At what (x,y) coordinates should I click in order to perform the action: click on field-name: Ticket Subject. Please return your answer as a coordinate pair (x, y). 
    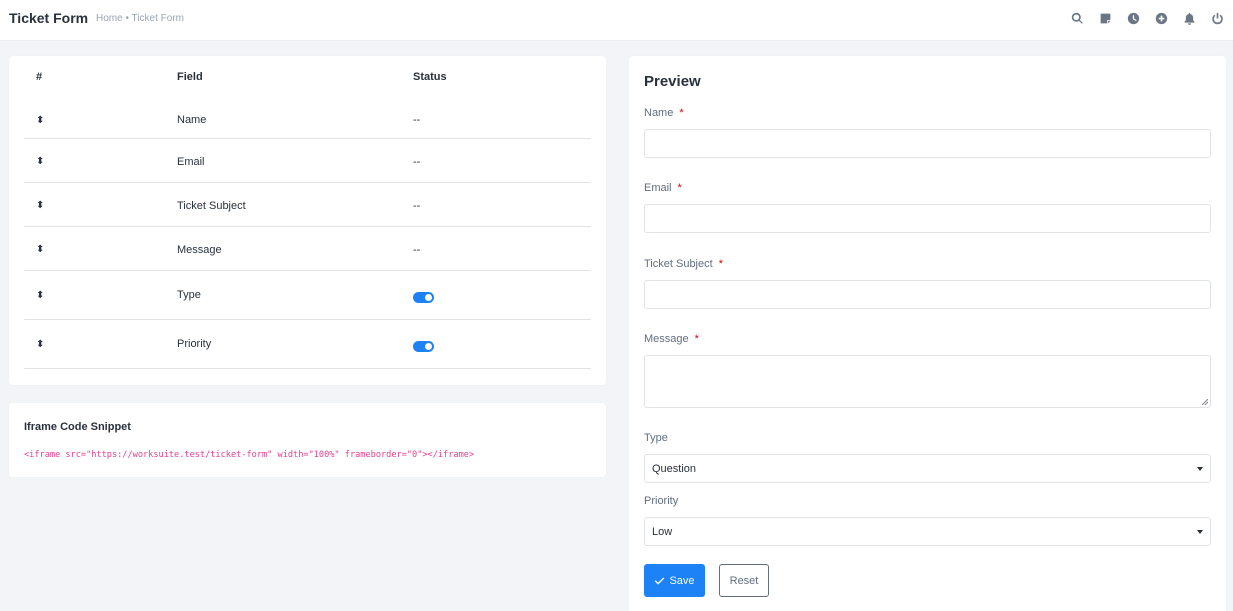
    Looking at the image, I should click on (211, 206).